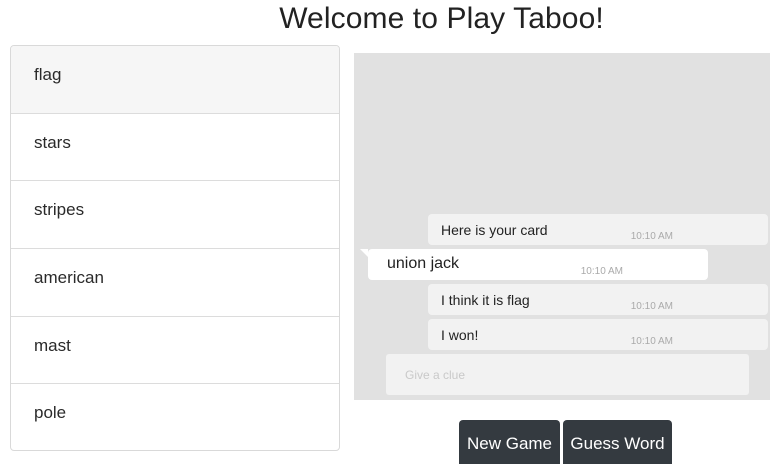 Image resolution: width=770 pixels, height=464 pixels. I want to click on card-word-taboo: american, so click(175, 283).